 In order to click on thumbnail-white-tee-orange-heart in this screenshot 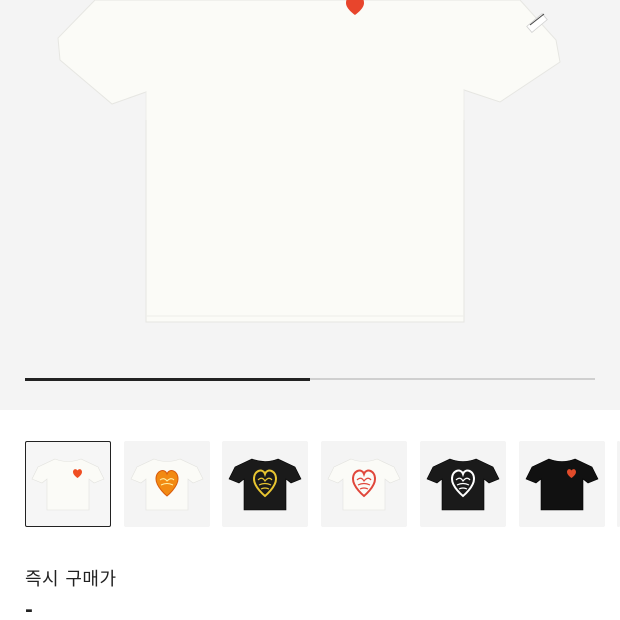, I will do `click(166, 484)`.